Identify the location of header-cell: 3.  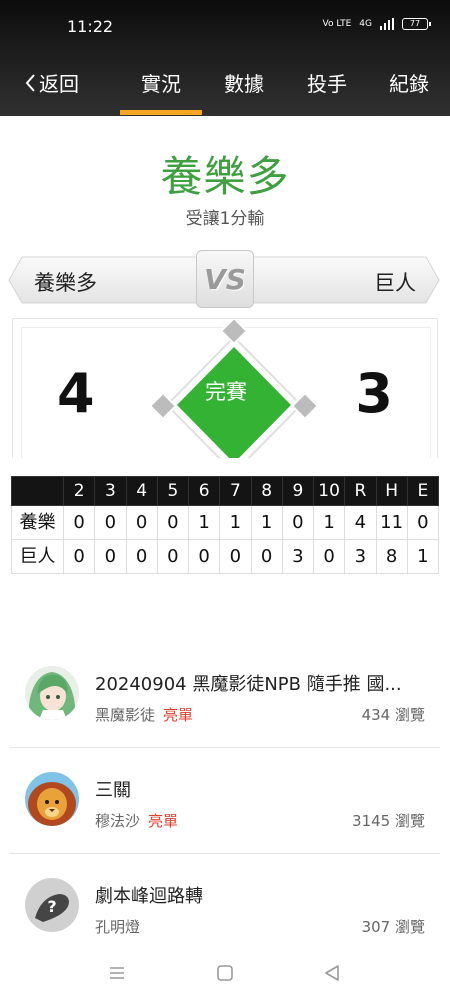
(110, 491).